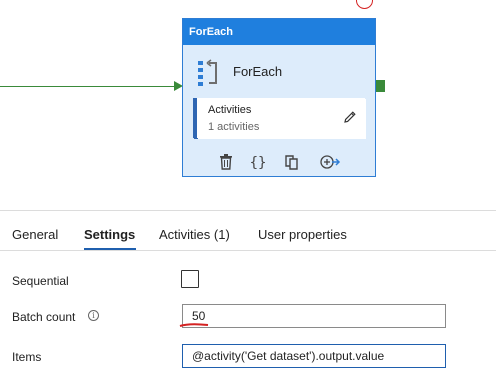 This screenshot has height=390, width=496. What do you see at coordinates (350, 117) in the screenshot?
I see `pencil-icon` at bounding box center [350, 117].